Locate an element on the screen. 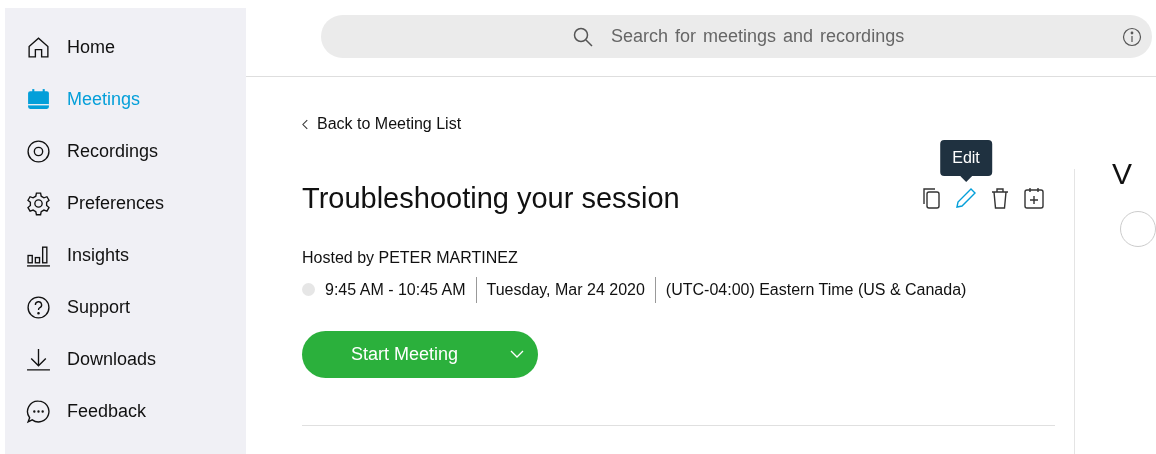 This screenshot has height=454, width=1156. nav-item: Home is located at coordinates (125, 47).